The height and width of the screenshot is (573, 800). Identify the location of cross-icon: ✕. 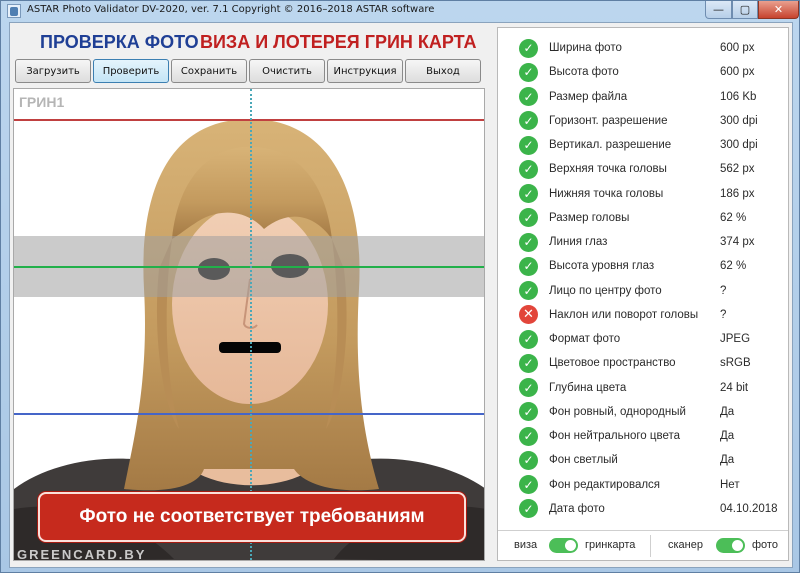
(528, 315).